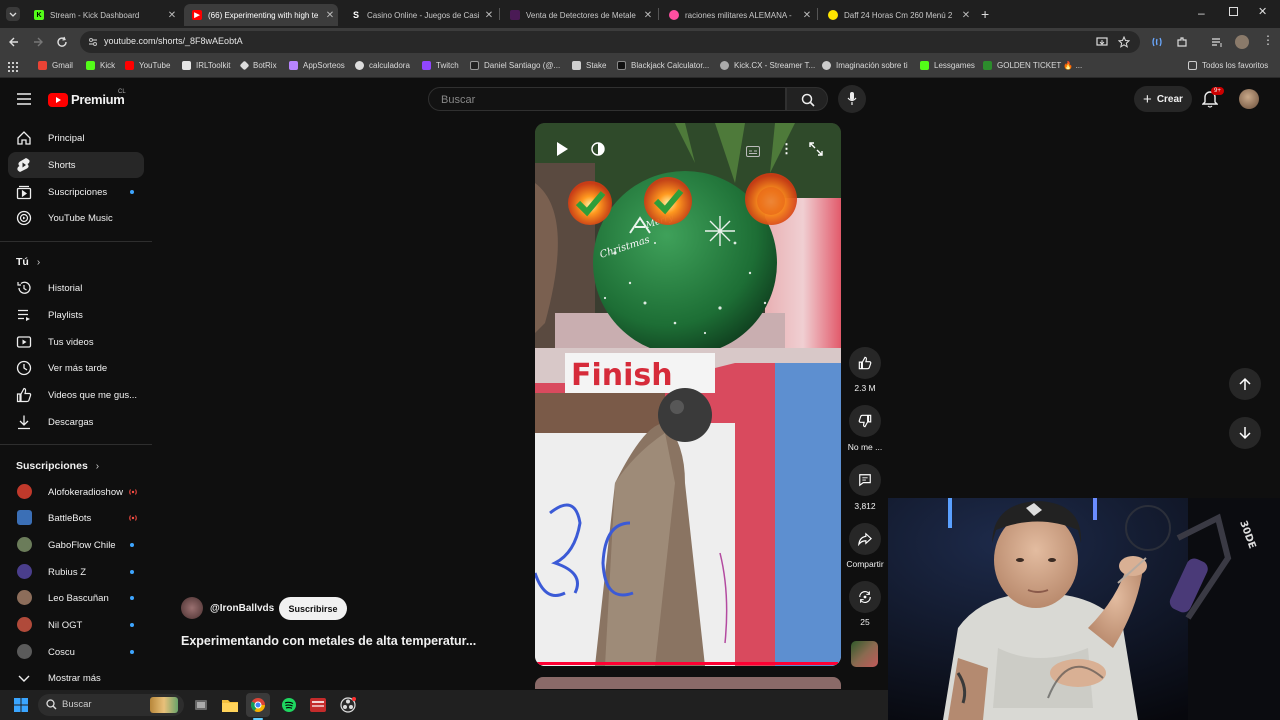 The height and width of the screenshot is (720, 1280). What do you see at coordinates (420, 15) in the screenshot?
I see `browser-tab-2: S Casino Online - Juegos de Casi ✕` at bounding box center [420, 15].